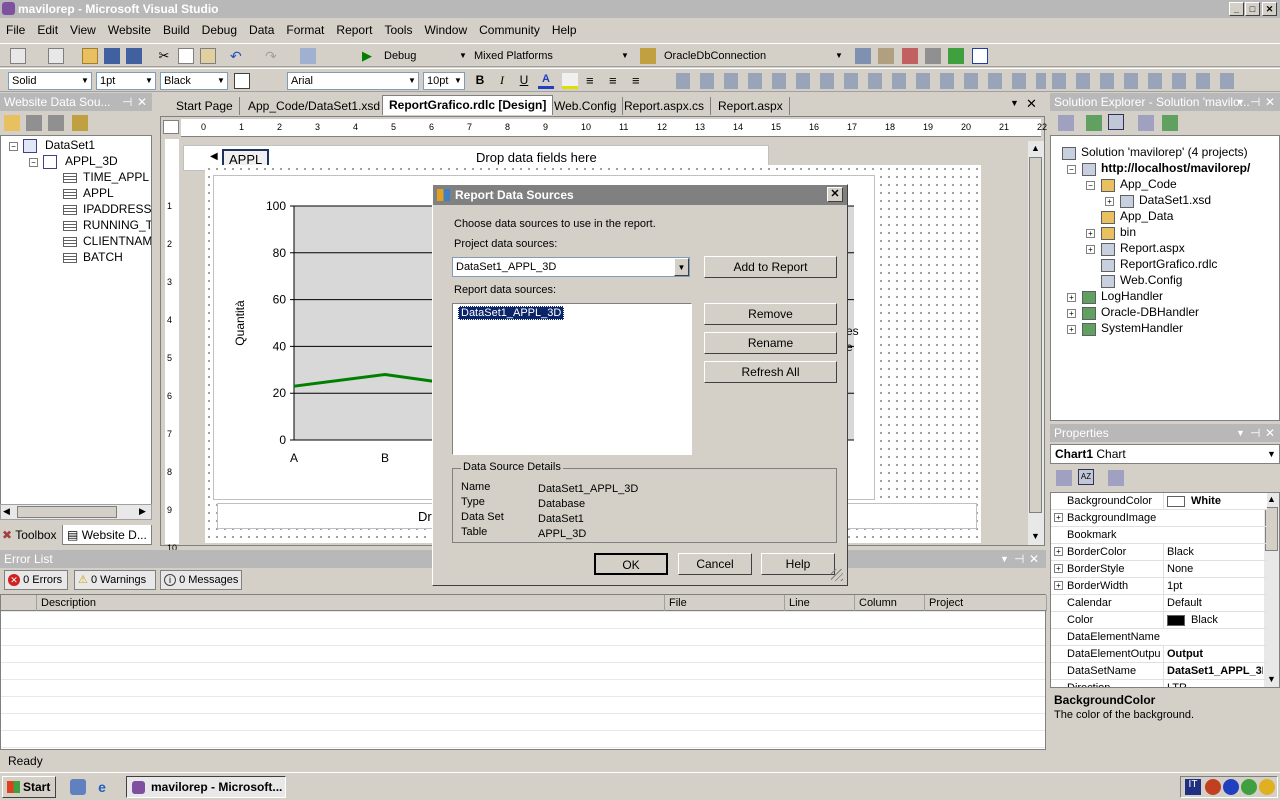 The image size is (1280, 800). What do you see at coordinates (1249, 787) in the screenshot?
I see `tray-speaker-icon` at bounding box center [1249, 787].